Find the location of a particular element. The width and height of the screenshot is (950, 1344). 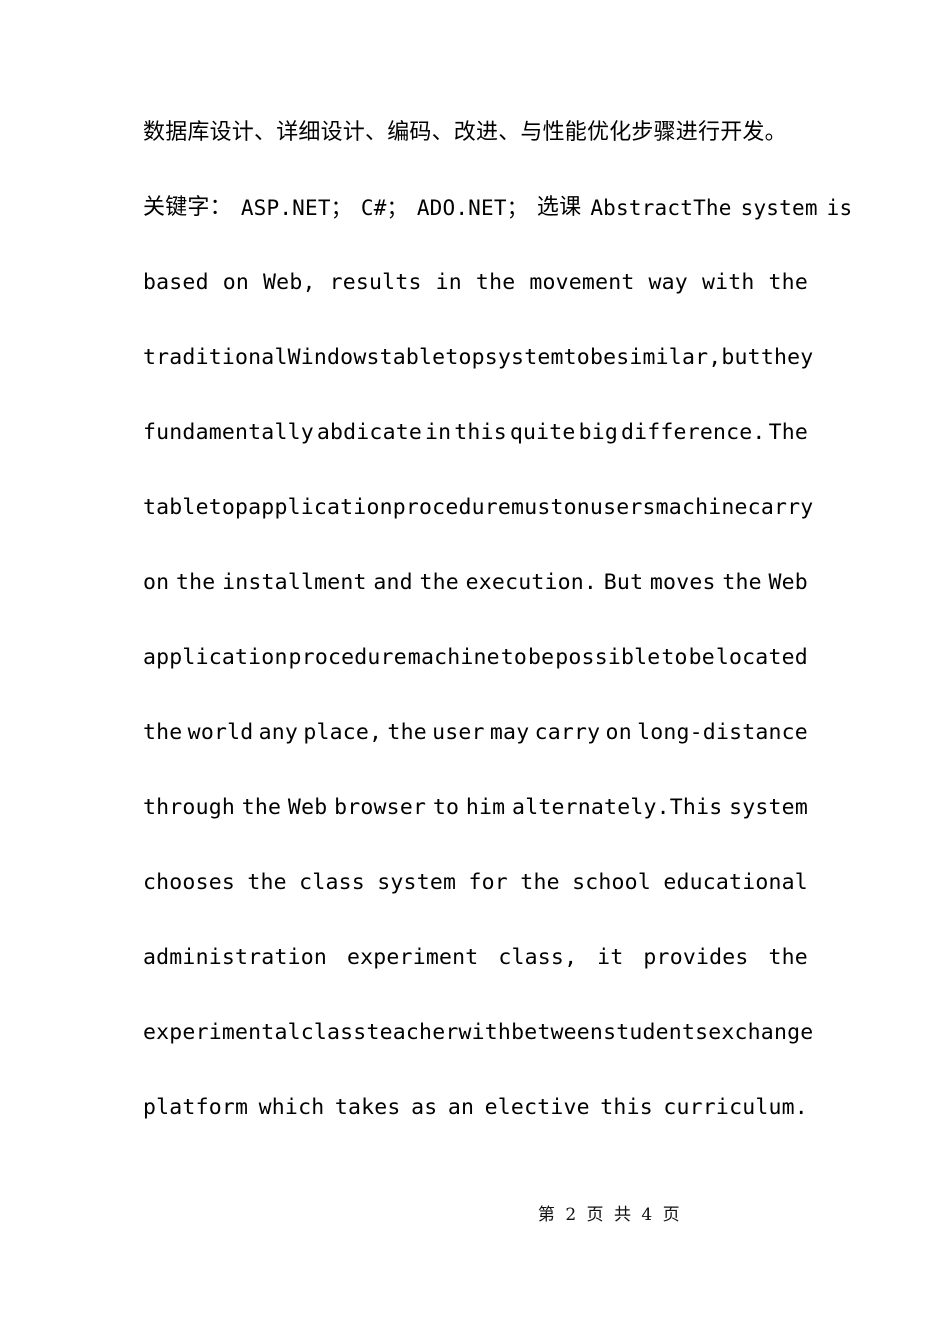

line-word: difference. is located at coordinates (693, 432).